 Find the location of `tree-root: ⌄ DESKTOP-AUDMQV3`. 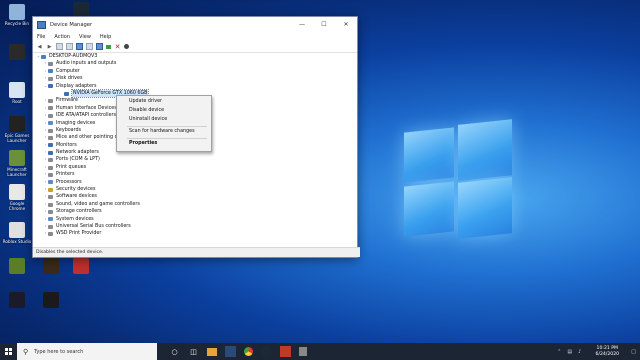

tree-root: ⌄ DESKTOP-AUDMQV3 is located at coordinates (195, 56).